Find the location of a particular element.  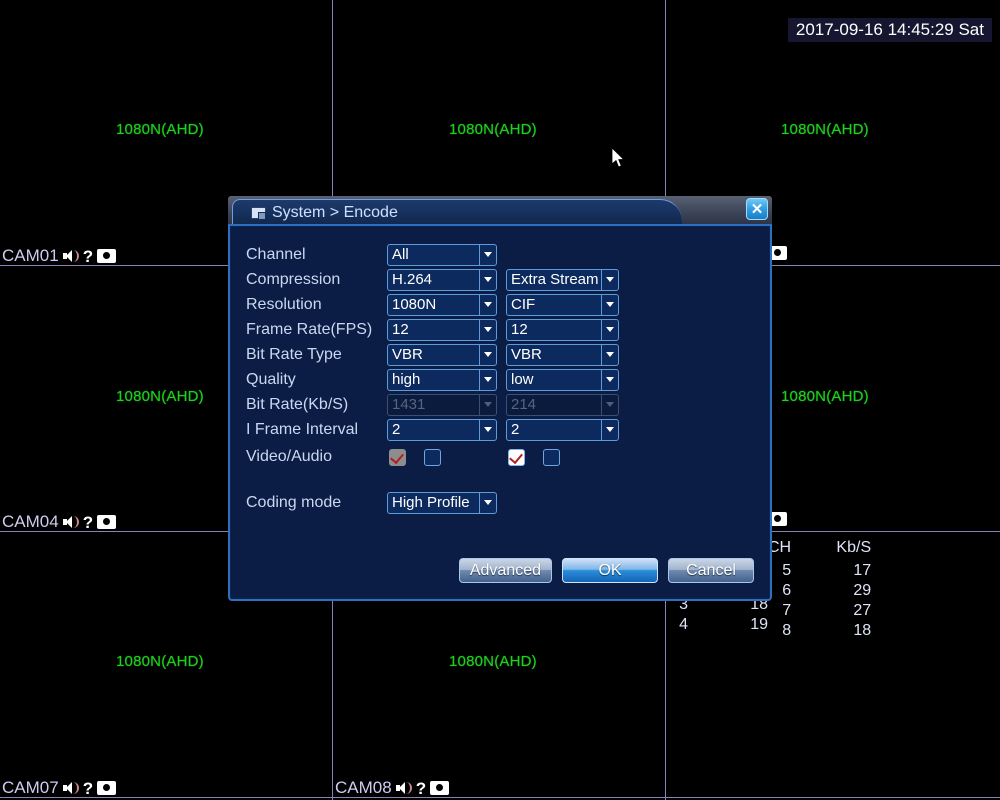

form-row-coding-mode: Coding mode High Profile is located at coordinates (502, 502).